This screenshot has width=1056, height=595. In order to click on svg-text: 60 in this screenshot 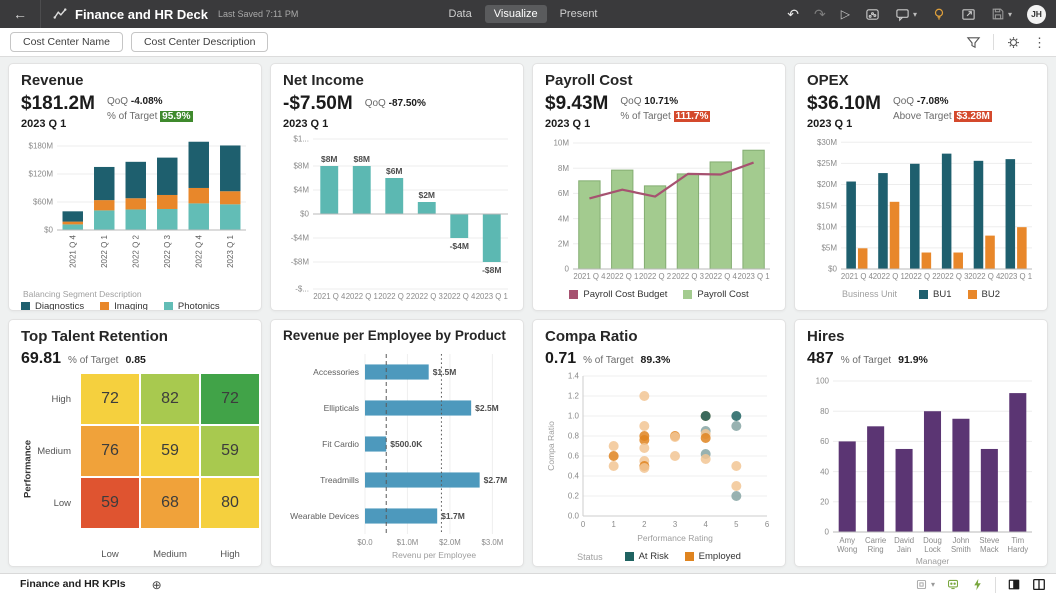, I will do `click(824, 441)`.